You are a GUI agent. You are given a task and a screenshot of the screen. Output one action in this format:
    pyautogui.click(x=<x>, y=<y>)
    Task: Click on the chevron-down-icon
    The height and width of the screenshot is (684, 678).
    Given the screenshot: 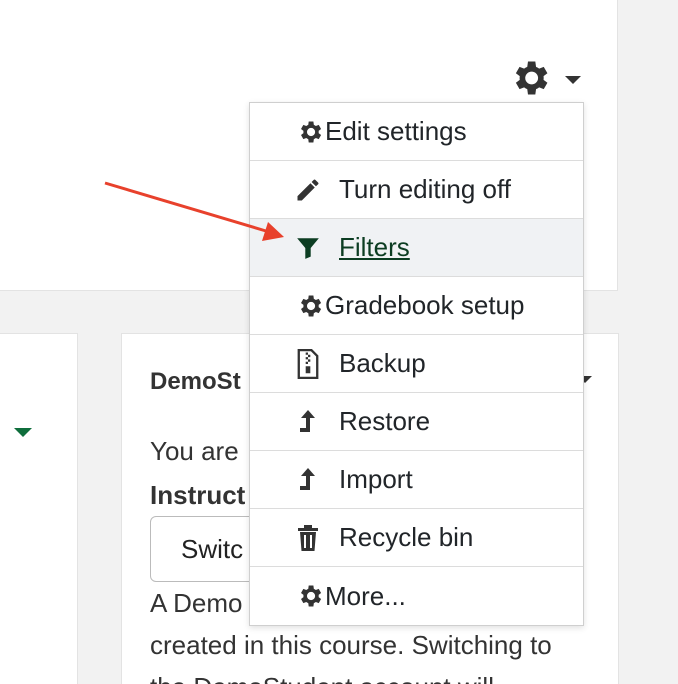 What is the action you would take?
    pyautogui.click(x=573, y=80)
    